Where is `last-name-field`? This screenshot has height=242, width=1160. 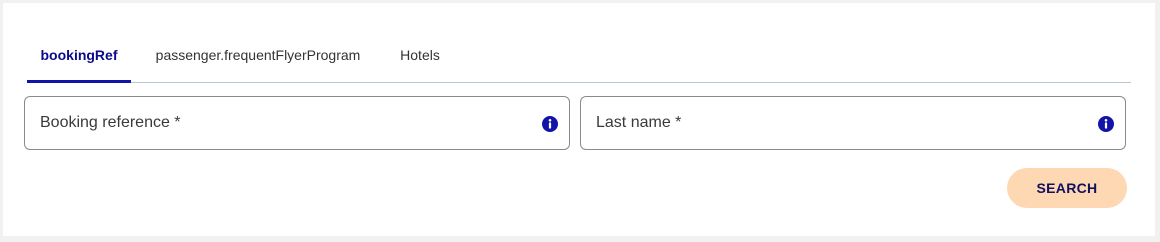
last-name-field is located at coordinates (853, 123).